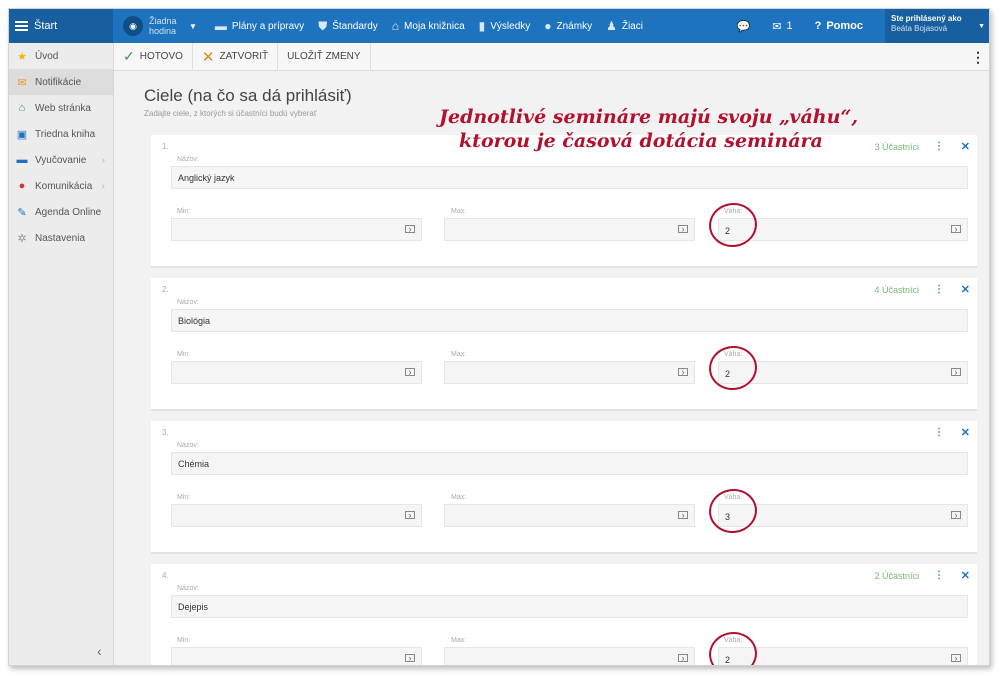 The image size is (1000, 676). What do you see at coordinates (58, 82) in the screenshot?
I see `sidebar-item-label: Notifikácie` at bounding box center [58, 82].